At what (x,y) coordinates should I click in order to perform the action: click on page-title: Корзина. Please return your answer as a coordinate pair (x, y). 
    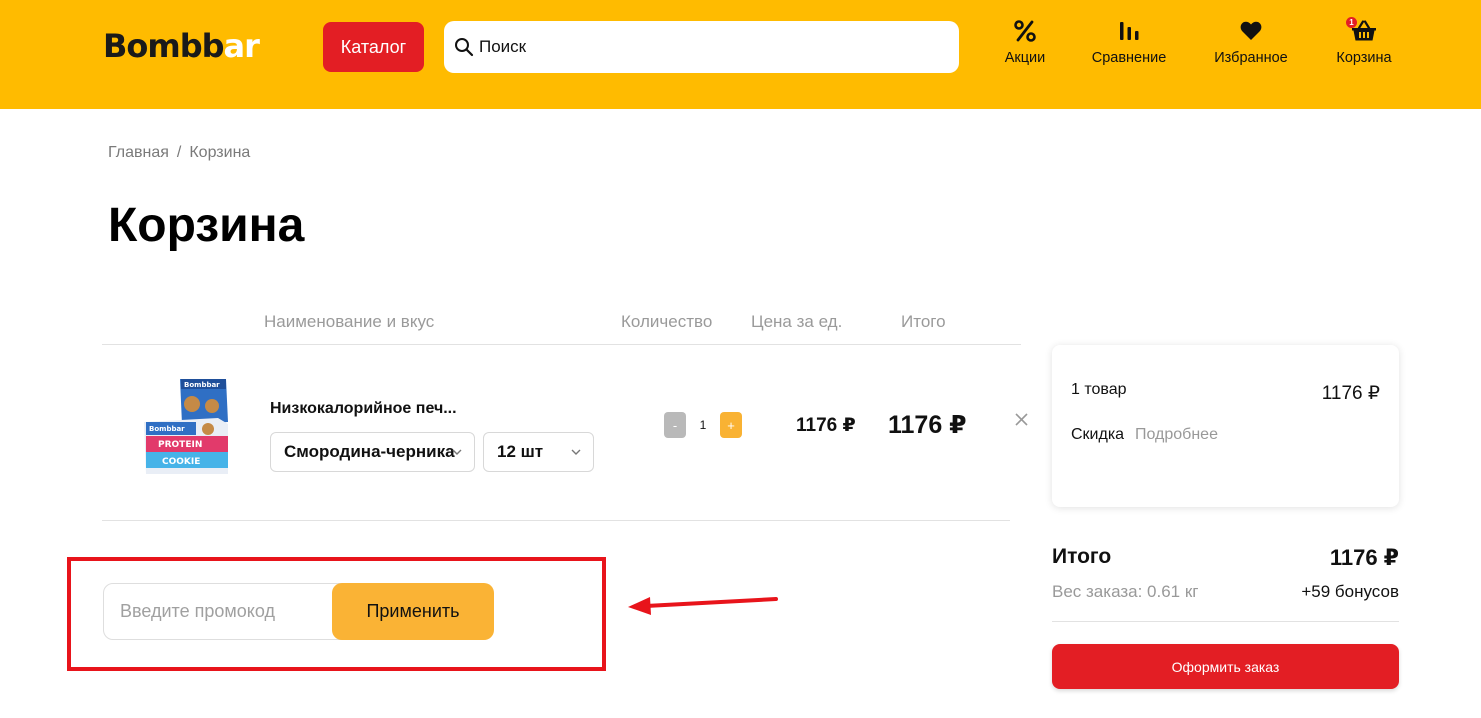
    Looking at the image, I should click on (206, 225).